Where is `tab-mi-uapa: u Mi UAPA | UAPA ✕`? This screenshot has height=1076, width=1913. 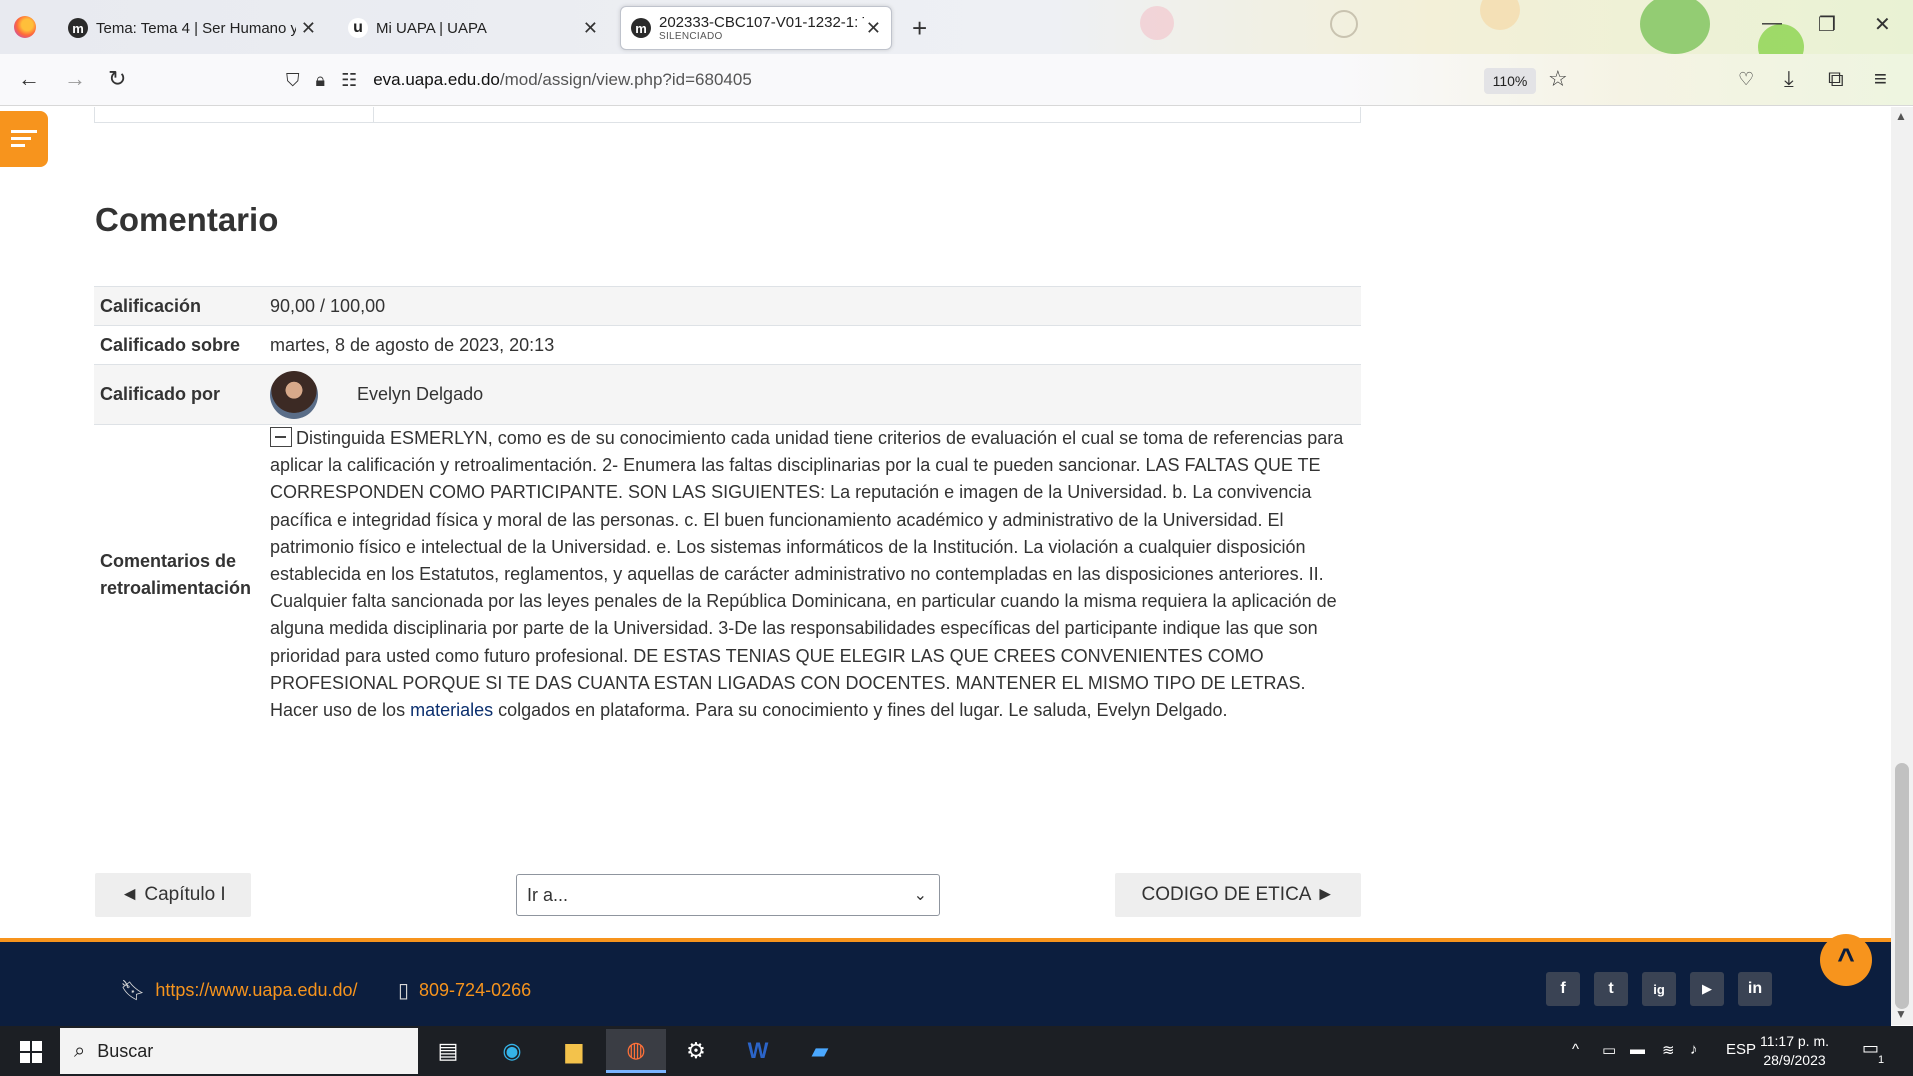 tab-mi-uapa: u Mi UAPA | UAPA ✕ is located at coordinates (473, 28).